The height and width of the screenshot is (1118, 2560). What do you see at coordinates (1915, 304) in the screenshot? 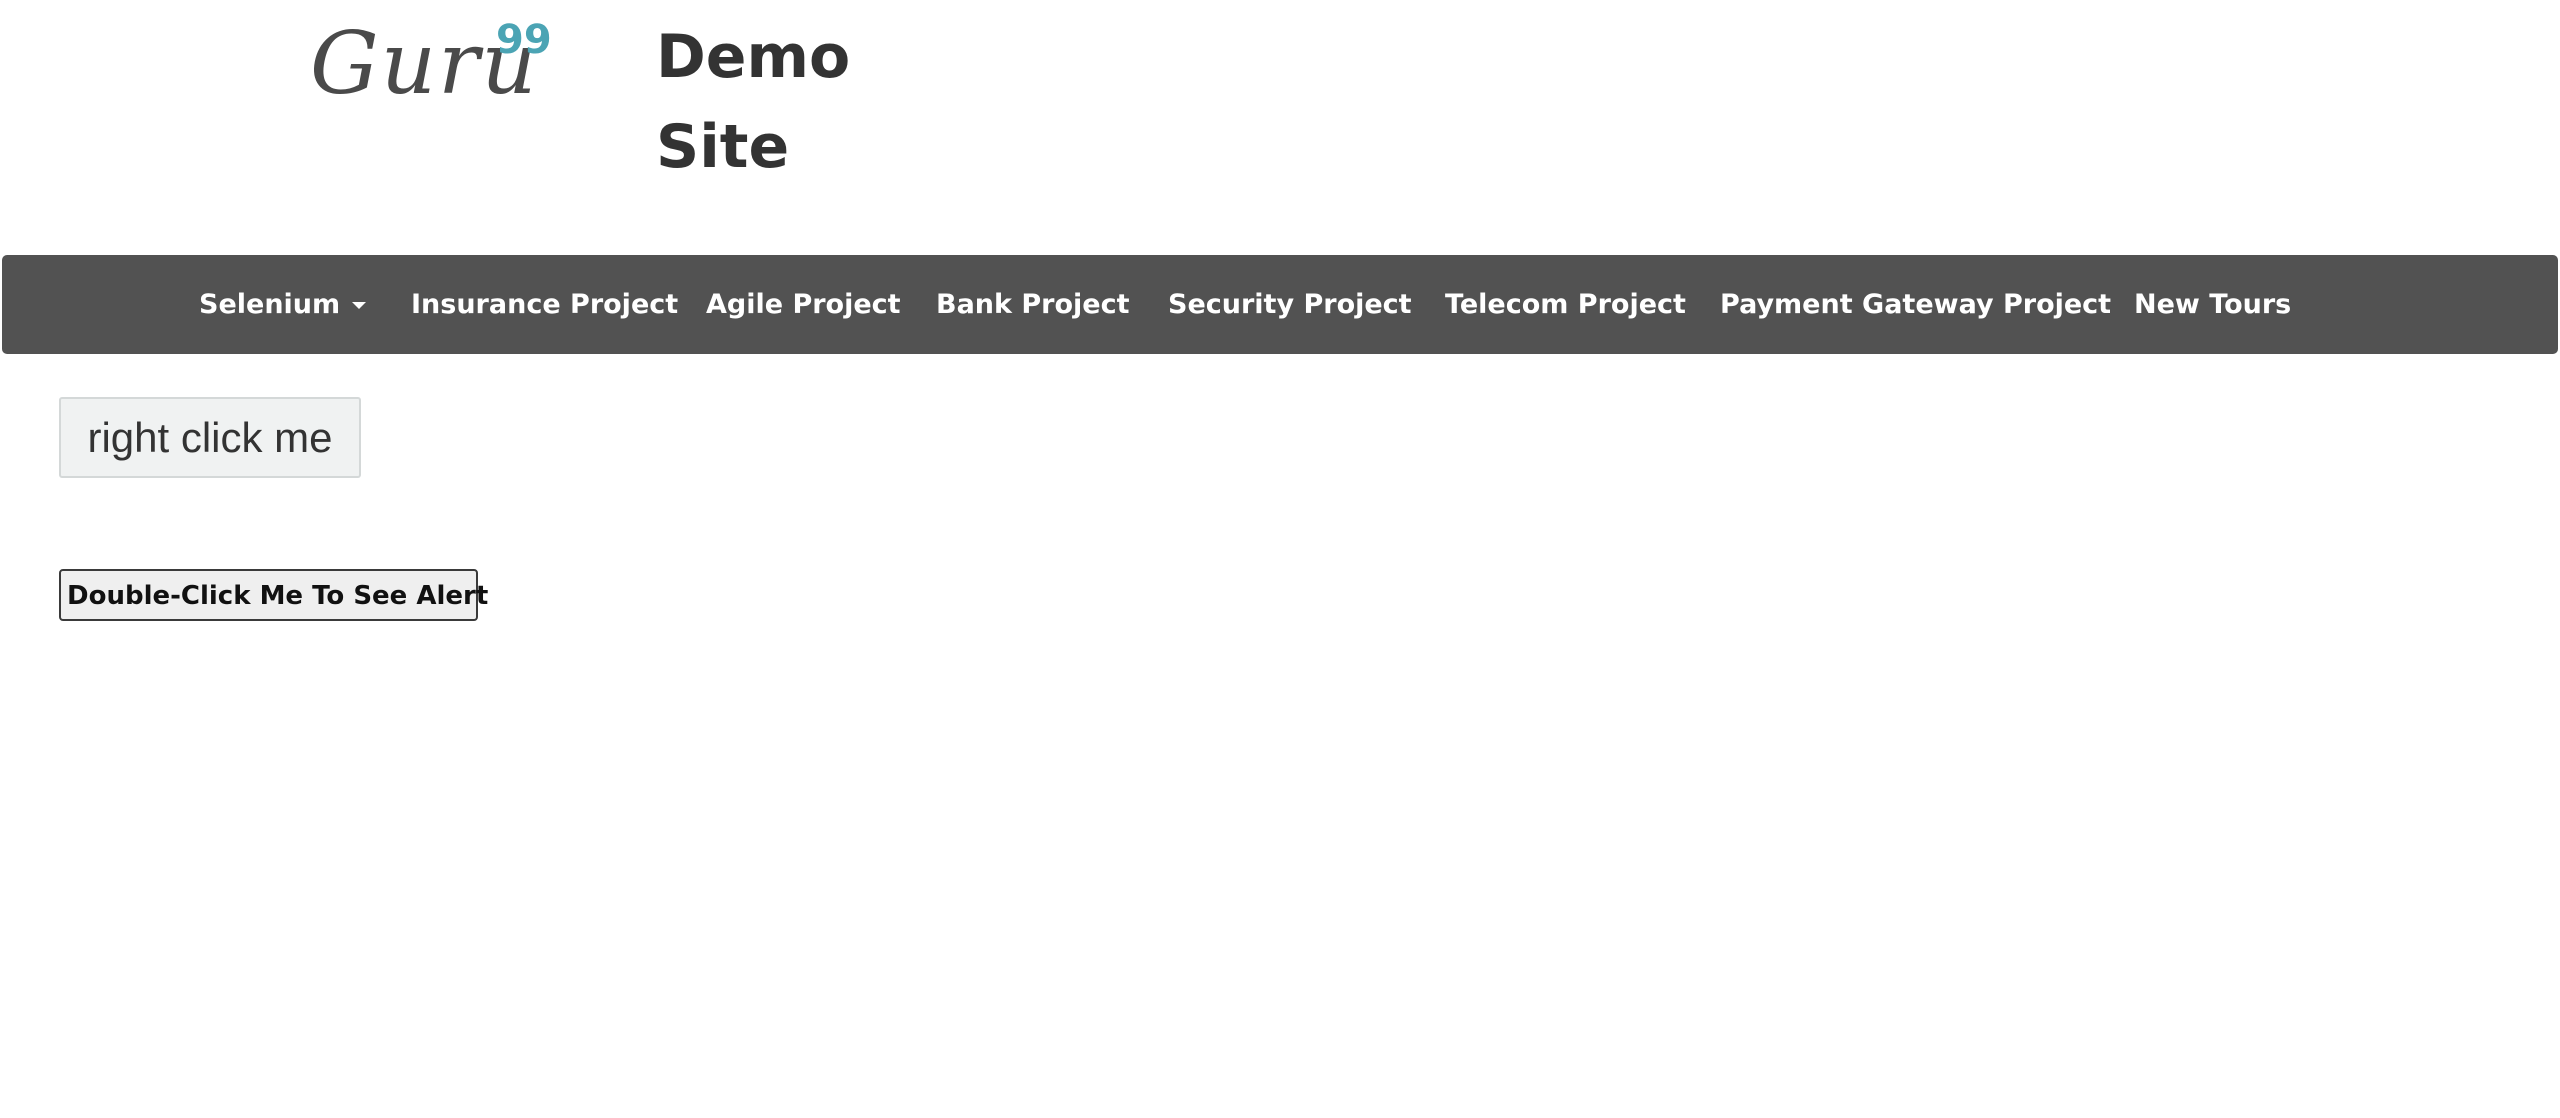
I see `nav-item-payment-gateway-project: Payment Gateway Project` at bounding box center [1915, 304].